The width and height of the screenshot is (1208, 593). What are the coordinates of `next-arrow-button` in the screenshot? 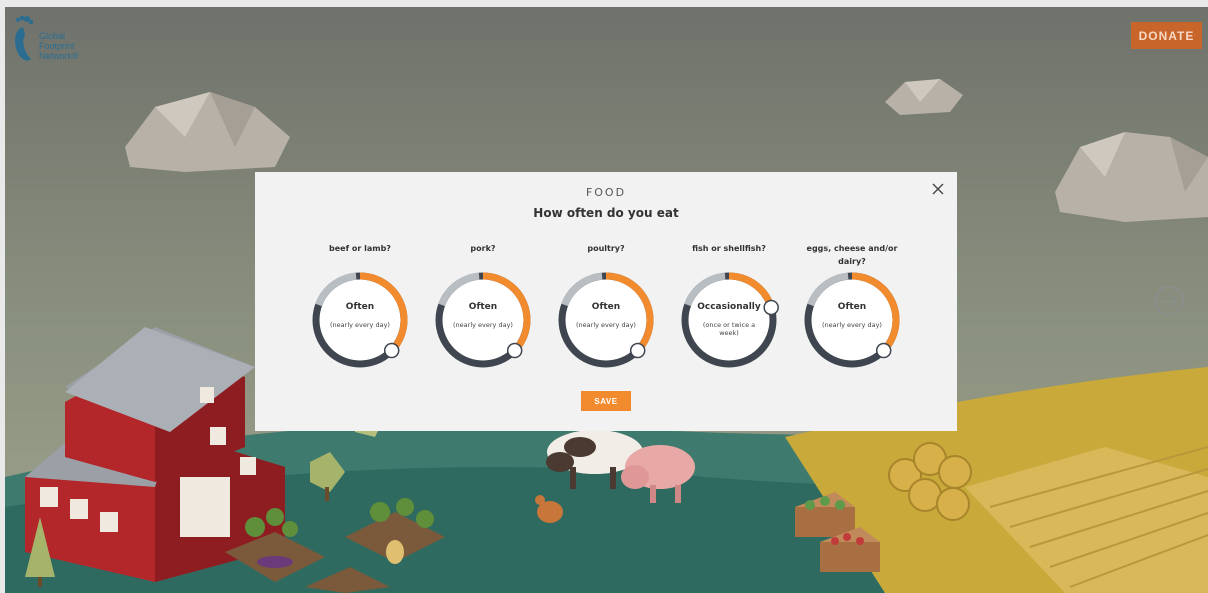 It's located at (1169, 301).